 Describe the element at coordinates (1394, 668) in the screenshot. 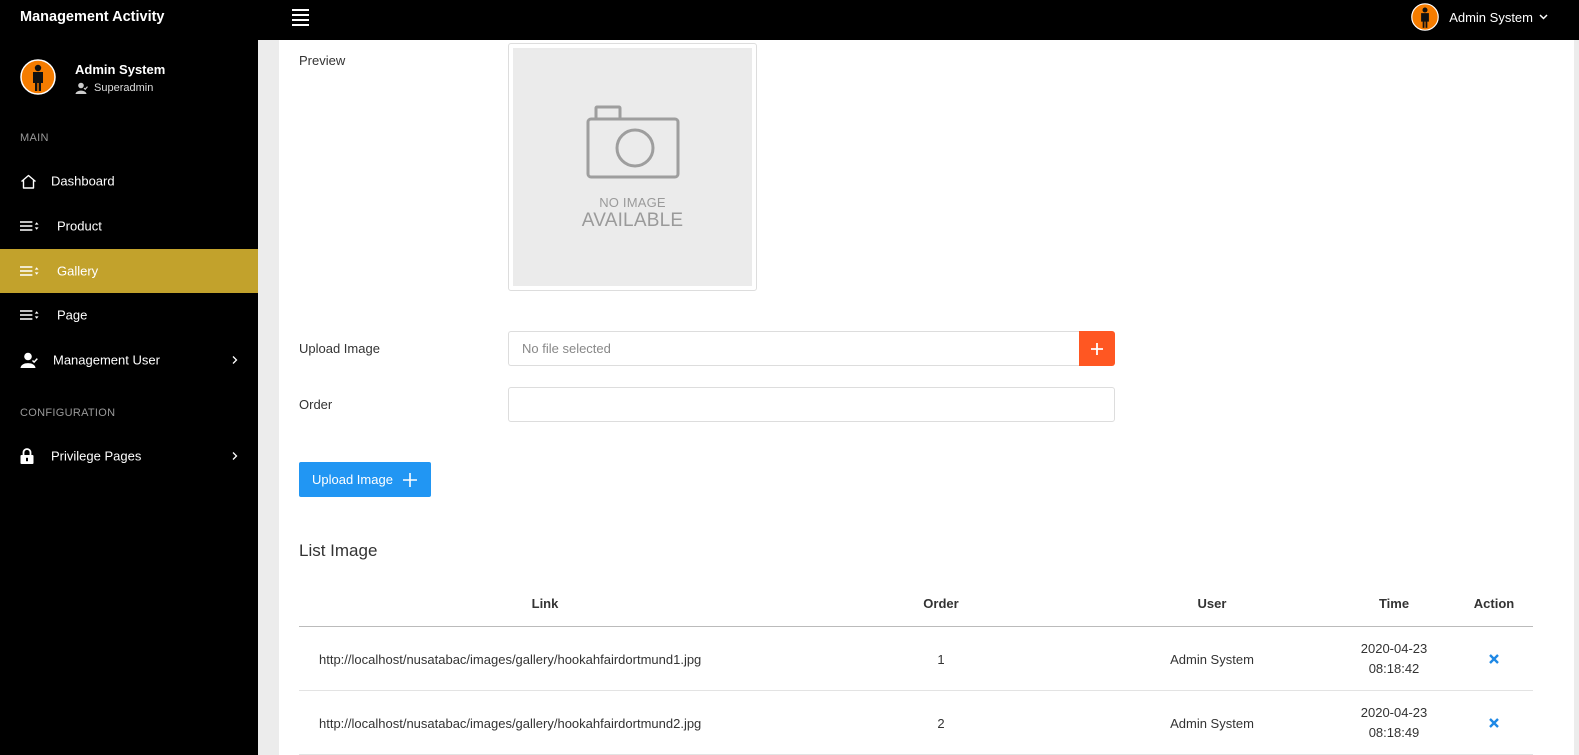

I see `cell-time-text: 08:18:42` at that location.